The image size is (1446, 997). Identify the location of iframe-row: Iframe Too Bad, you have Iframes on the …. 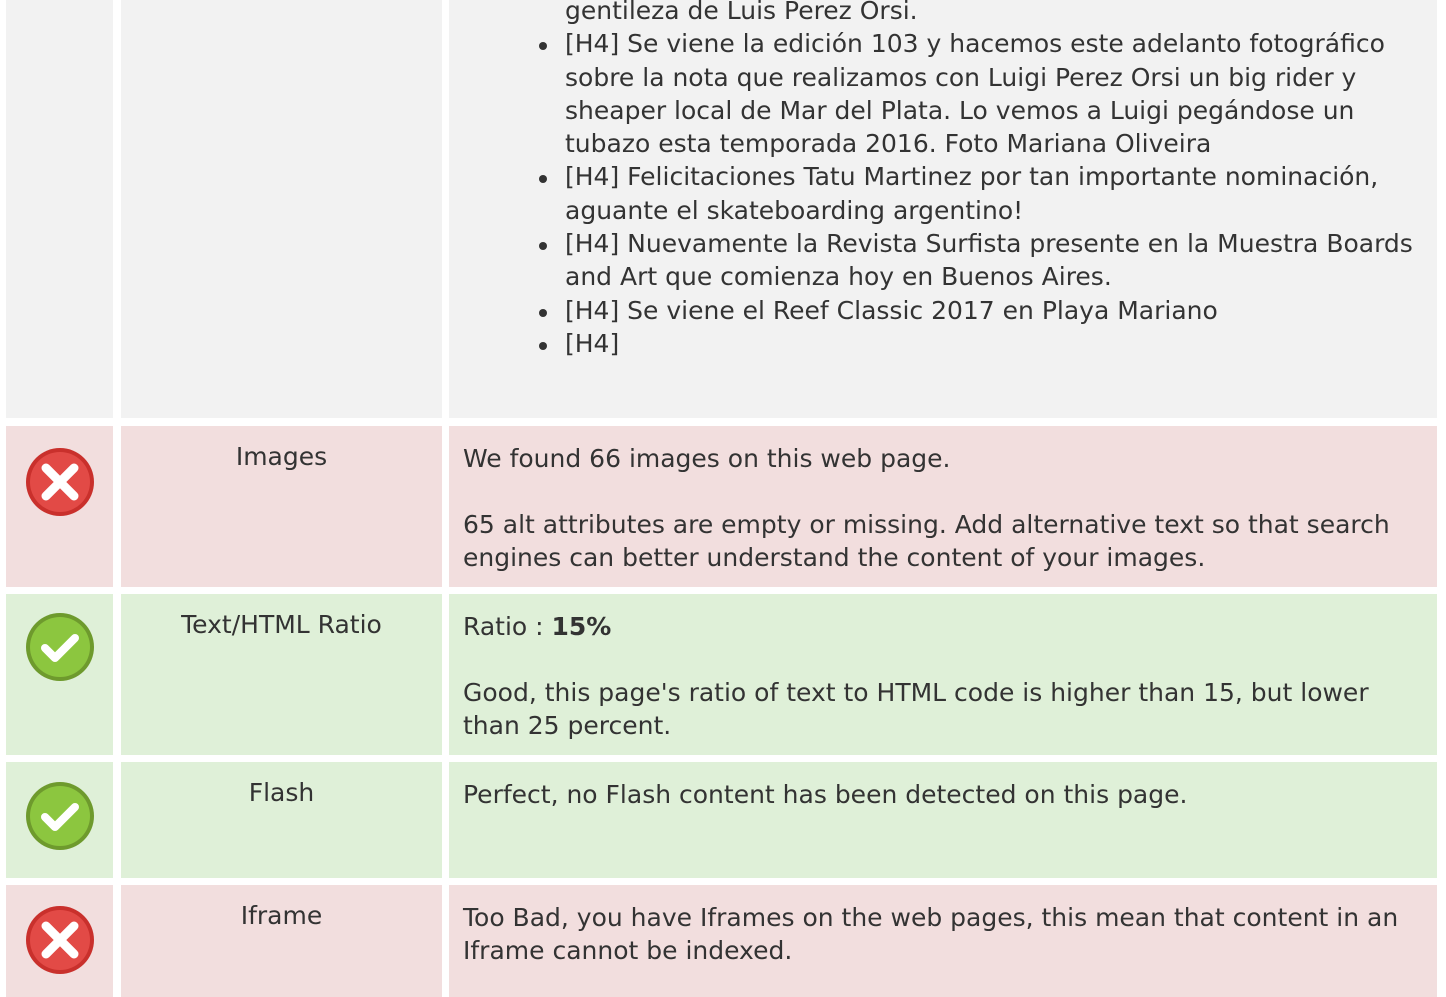
(723, 941).